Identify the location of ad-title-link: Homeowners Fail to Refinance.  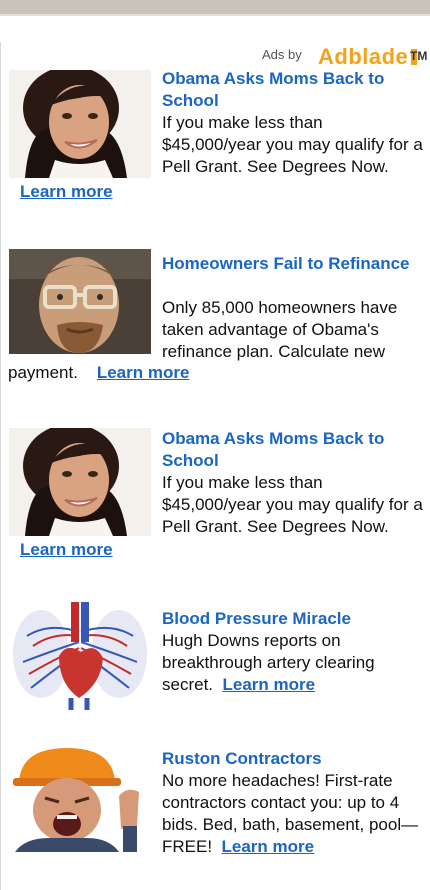
(294, 264).